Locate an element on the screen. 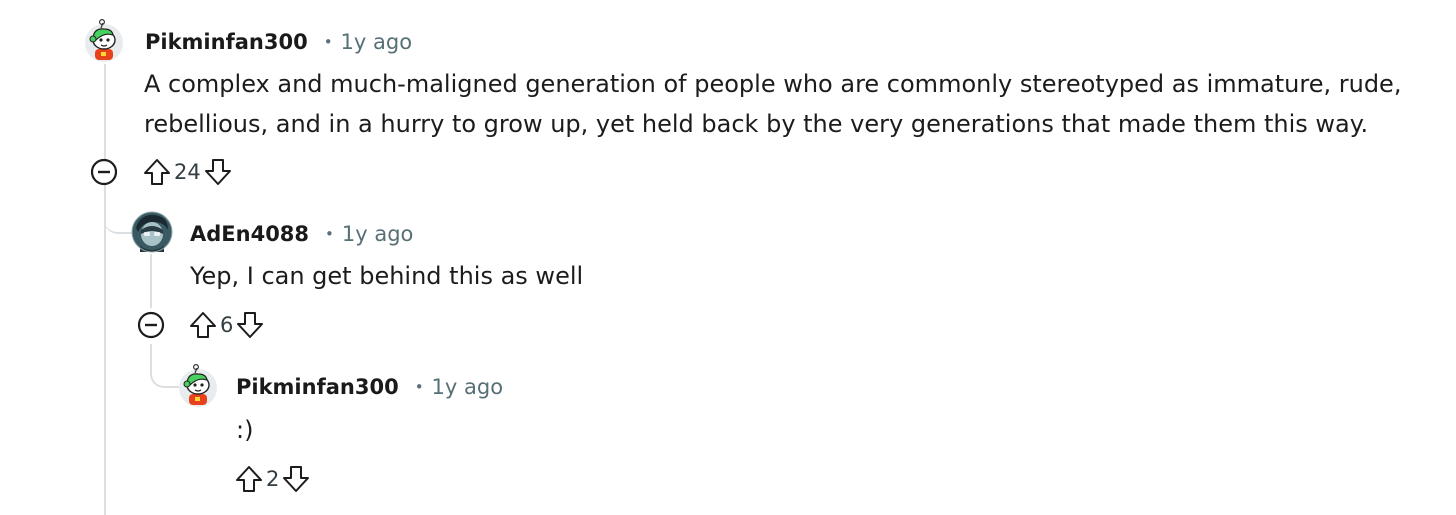 Image resolution: width=1456 pixels, height=515 pixels. comment-2-actions: 6 is located at coordinates (226, 325).